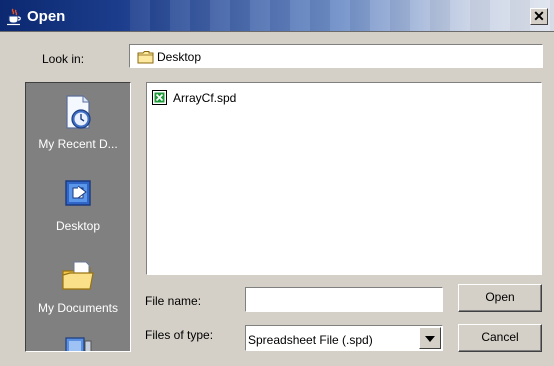 The image size is (554, 366). I want to click on title-bar: Open ✕, so click(277, 16).